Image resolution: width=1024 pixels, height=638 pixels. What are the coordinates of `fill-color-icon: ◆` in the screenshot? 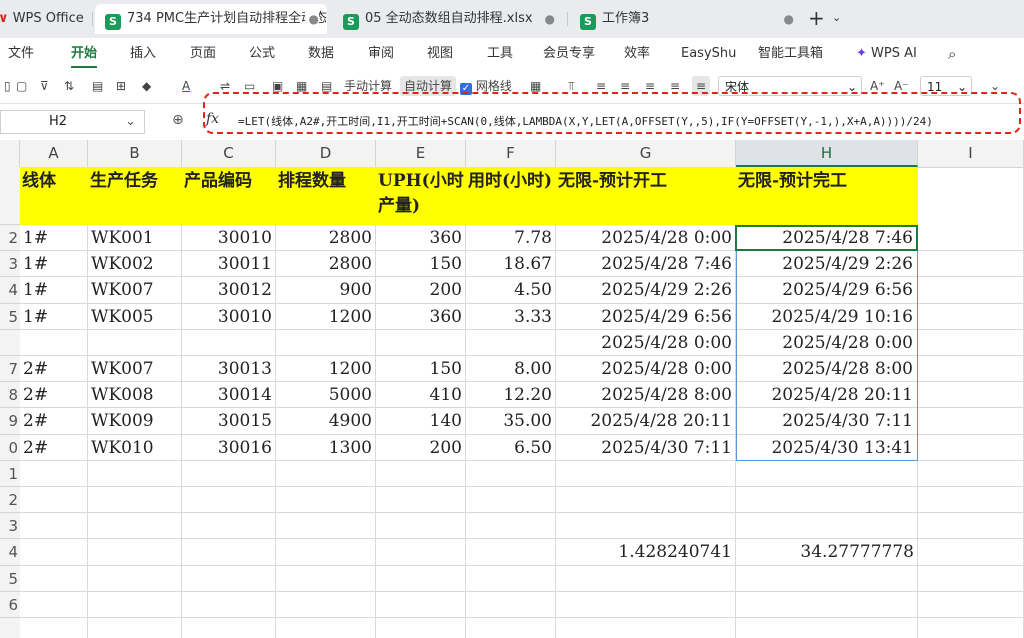 It's located at (146, 86).